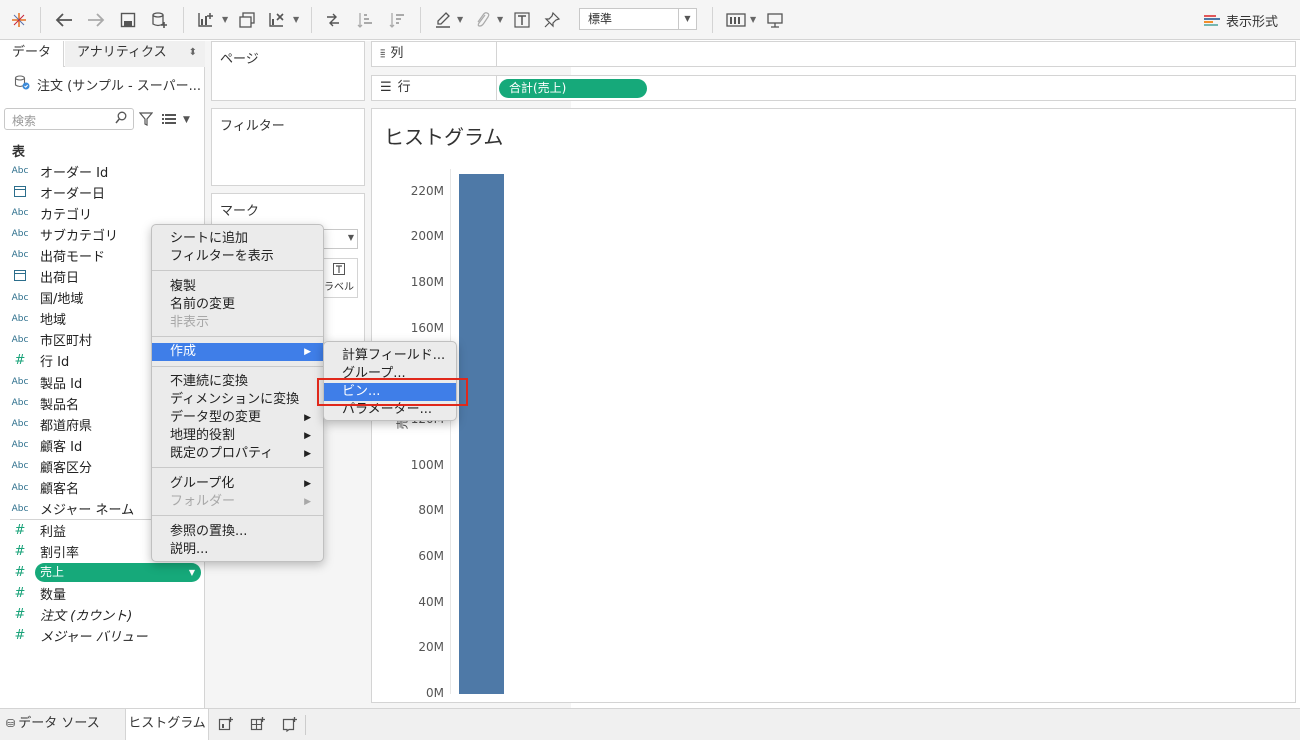  Describe the element at coordinates (431, 556) in the screenshot. I see `y-tick-label: 60M` at that location.